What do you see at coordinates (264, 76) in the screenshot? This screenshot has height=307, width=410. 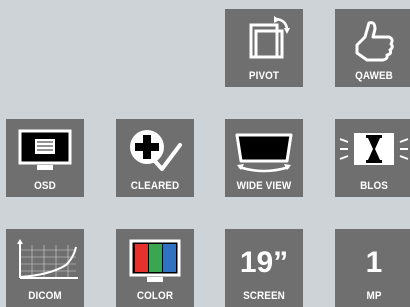 I see `pivot-label: PIVOT` at bounding box center [264, 76].